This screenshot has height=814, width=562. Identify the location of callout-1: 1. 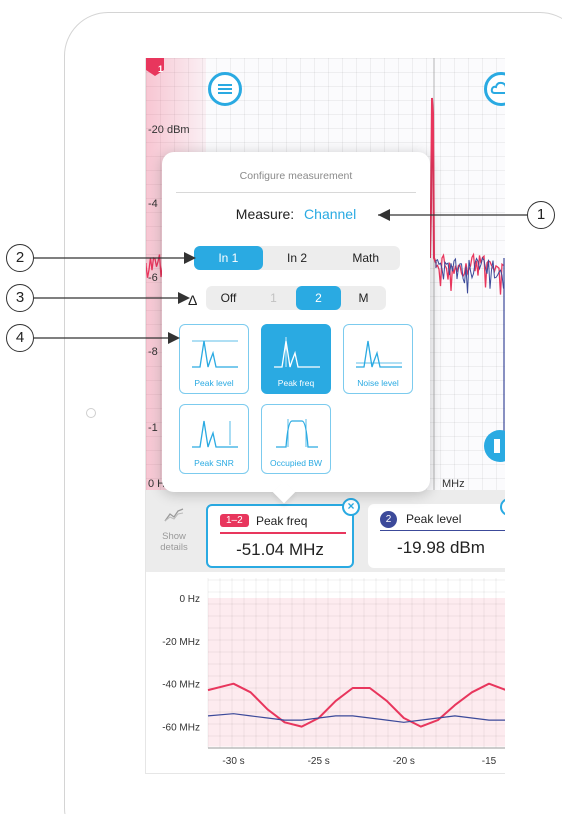
(541, 215).